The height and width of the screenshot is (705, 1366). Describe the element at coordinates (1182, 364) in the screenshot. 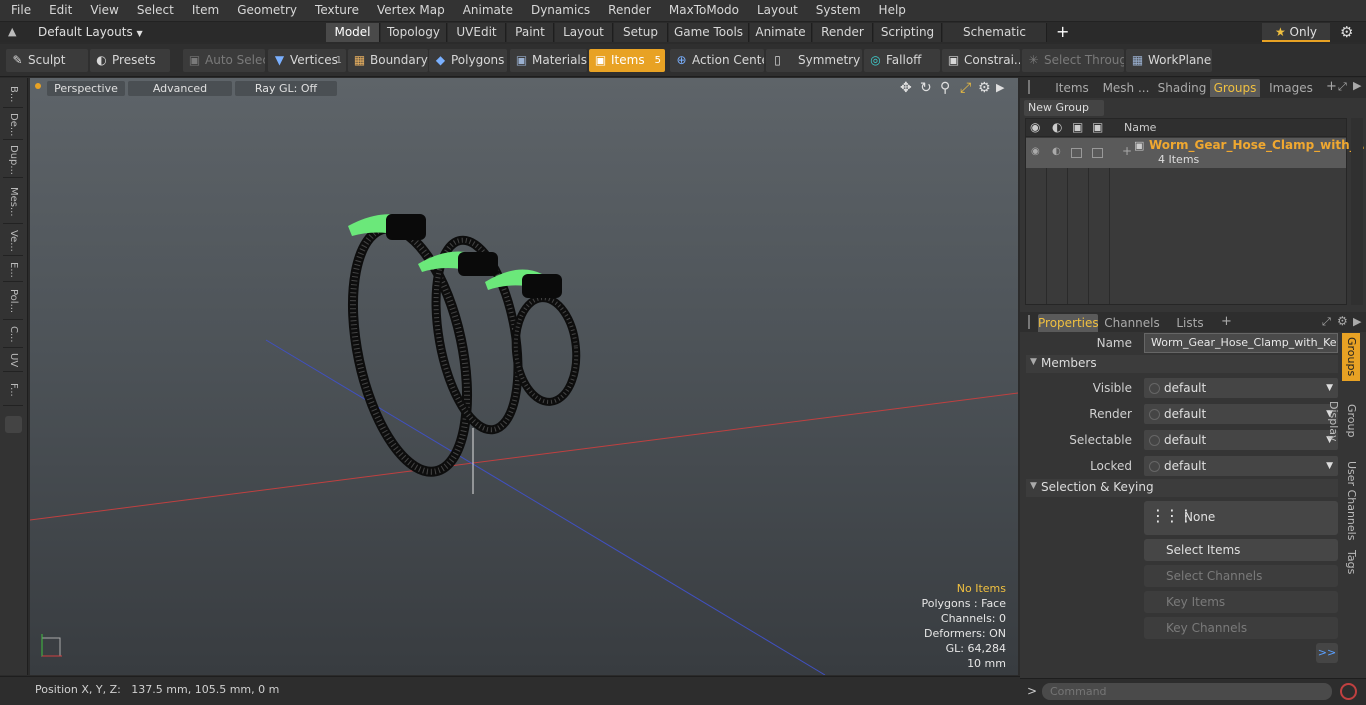

I see `members-section: ▼ Members` at that location.